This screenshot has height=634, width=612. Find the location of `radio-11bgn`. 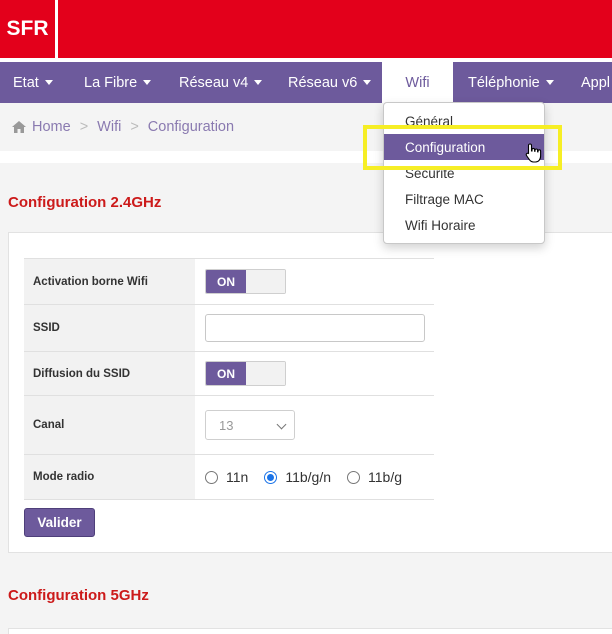

radio-11bgn is located at coordinates (271, 477).